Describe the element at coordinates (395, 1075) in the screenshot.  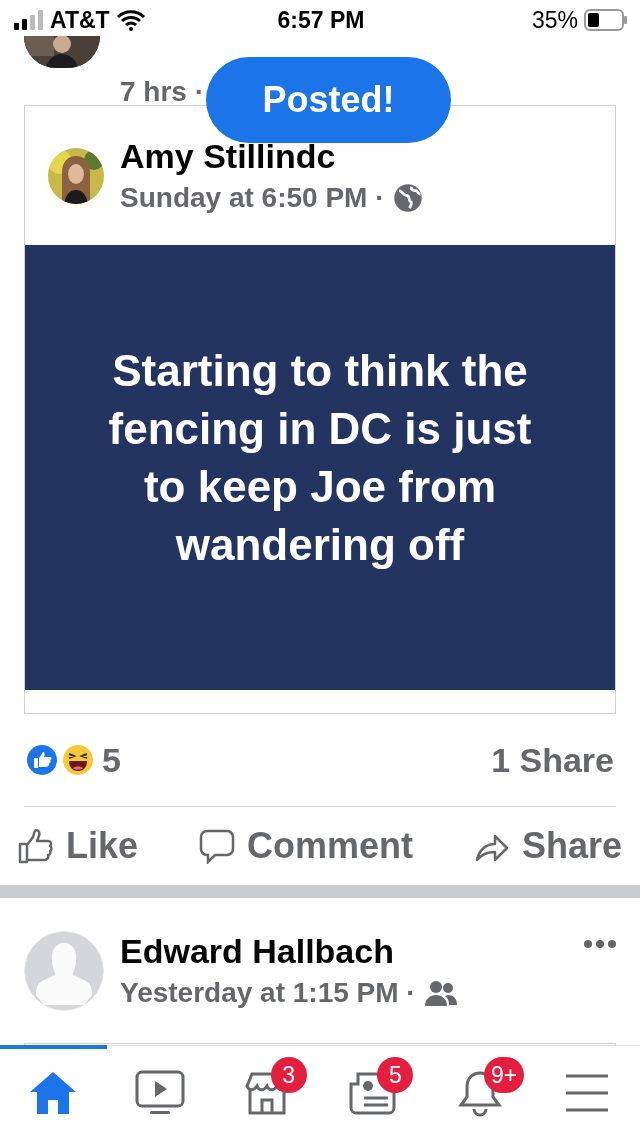
I see `notification-badge: 5` at that location.